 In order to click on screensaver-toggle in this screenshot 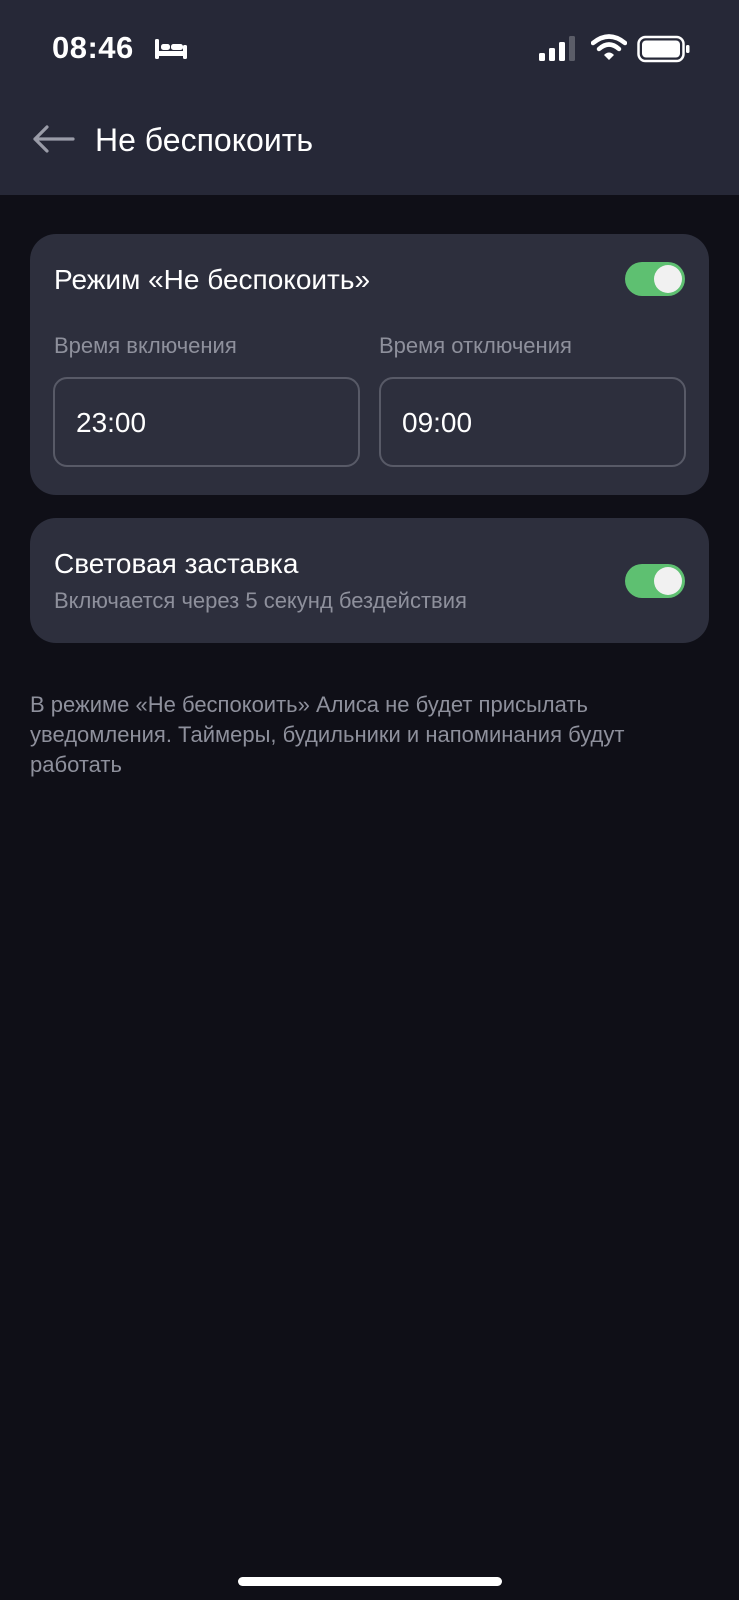, I will do `click(655, 581)`.